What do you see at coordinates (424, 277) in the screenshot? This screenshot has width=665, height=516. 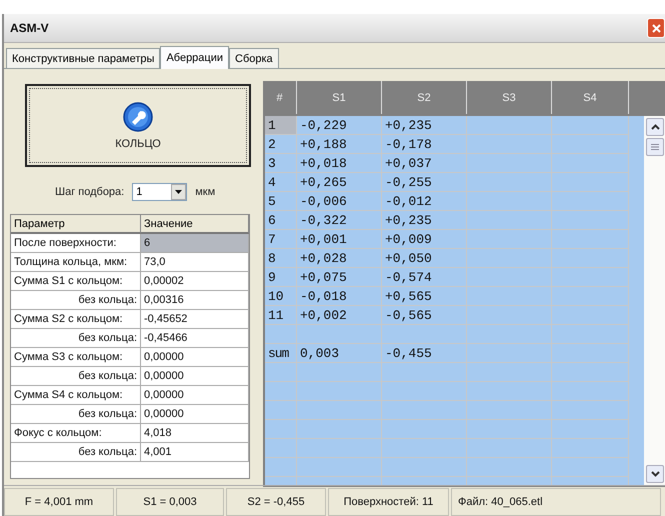 I see `table-cell: -0,574` at bounding box center [424, 277].